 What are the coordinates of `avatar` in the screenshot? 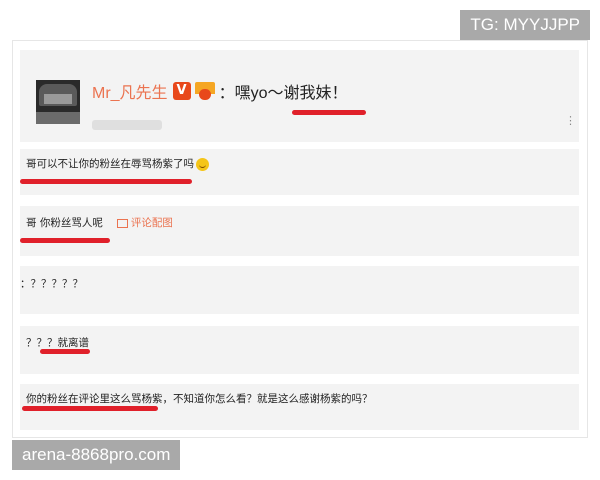 It's located at (58, 102).